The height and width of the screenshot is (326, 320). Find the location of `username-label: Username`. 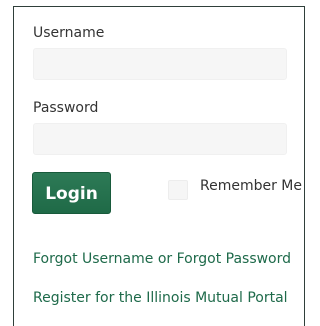

username-label: Username is located at coordinates (69, 33).